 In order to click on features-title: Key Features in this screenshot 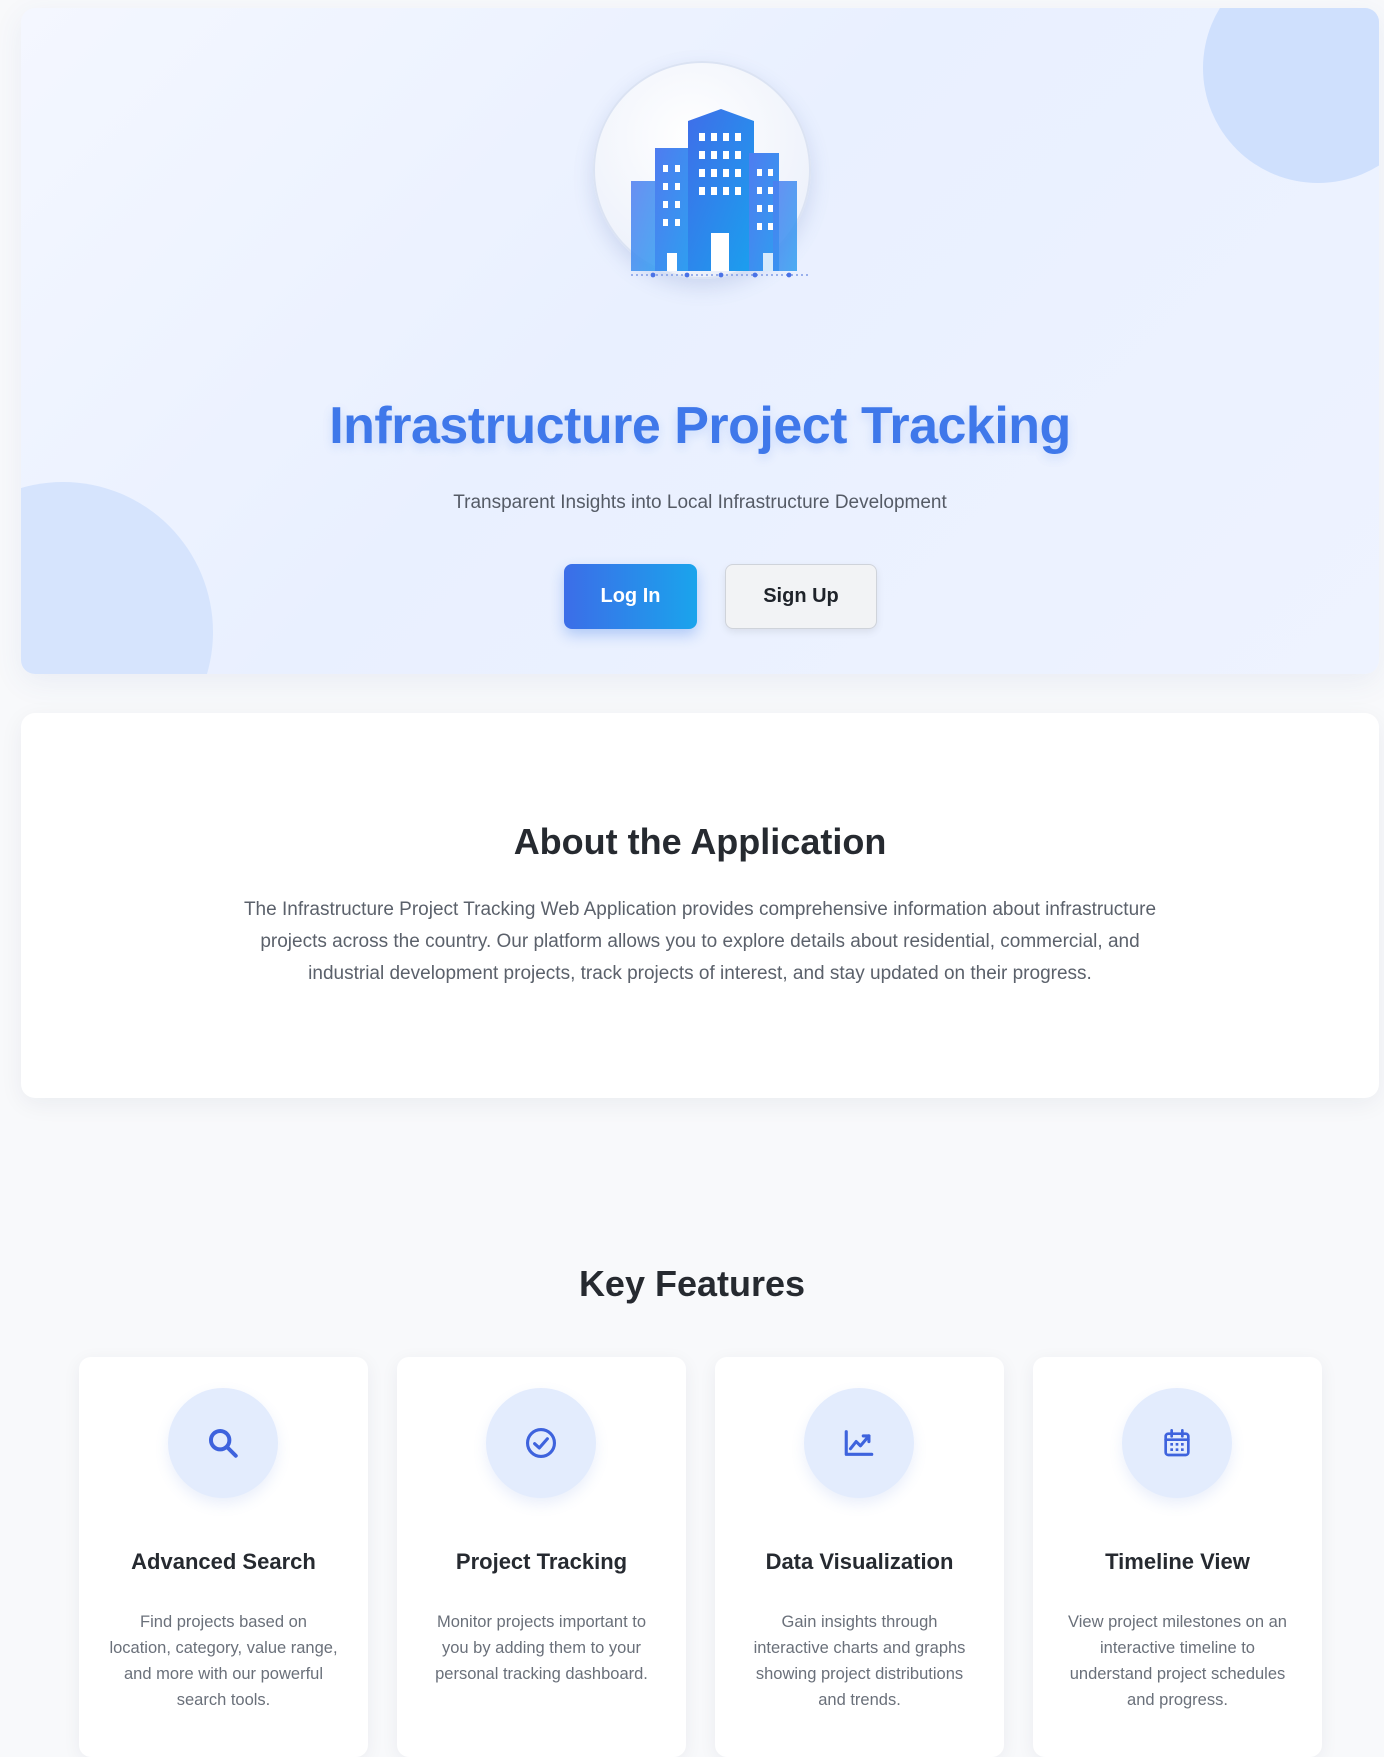, I will do `click(692, 1283)`.